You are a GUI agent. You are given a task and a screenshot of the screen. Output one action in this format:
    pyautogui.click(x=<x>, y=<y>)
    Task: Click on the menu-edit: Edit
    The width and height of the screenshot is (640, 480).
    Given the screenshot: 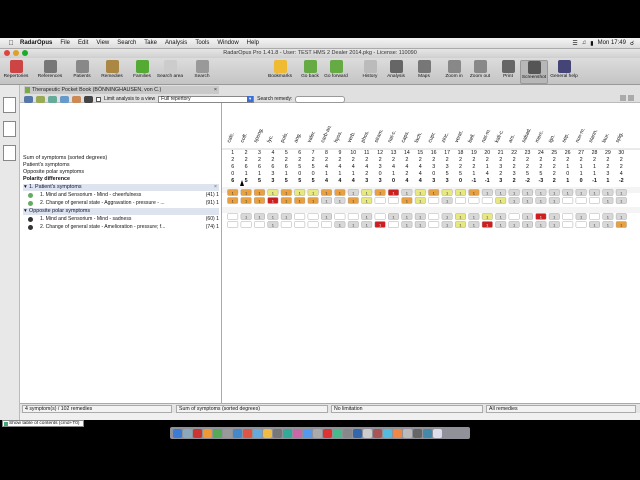 What is the action you would take?
    pyautogui.click(x=83, y=43)
    